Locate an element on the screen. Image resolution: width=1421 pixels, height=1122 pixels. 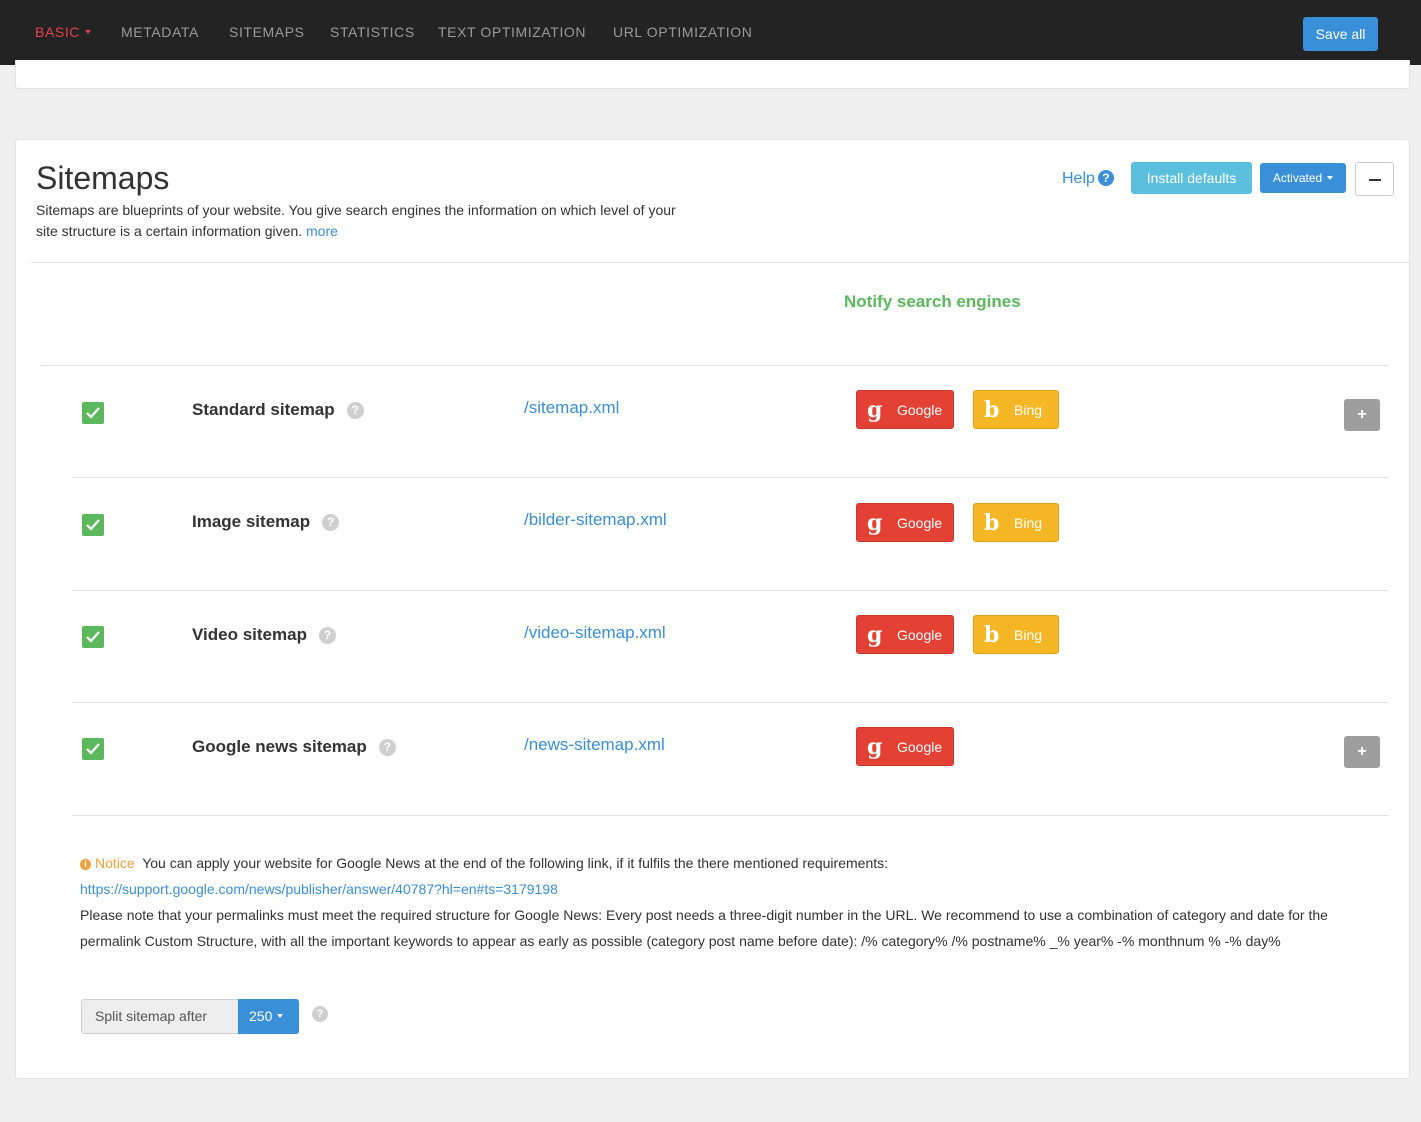
nav-statistics: STATISTICS is located at coordinates (372, 32).